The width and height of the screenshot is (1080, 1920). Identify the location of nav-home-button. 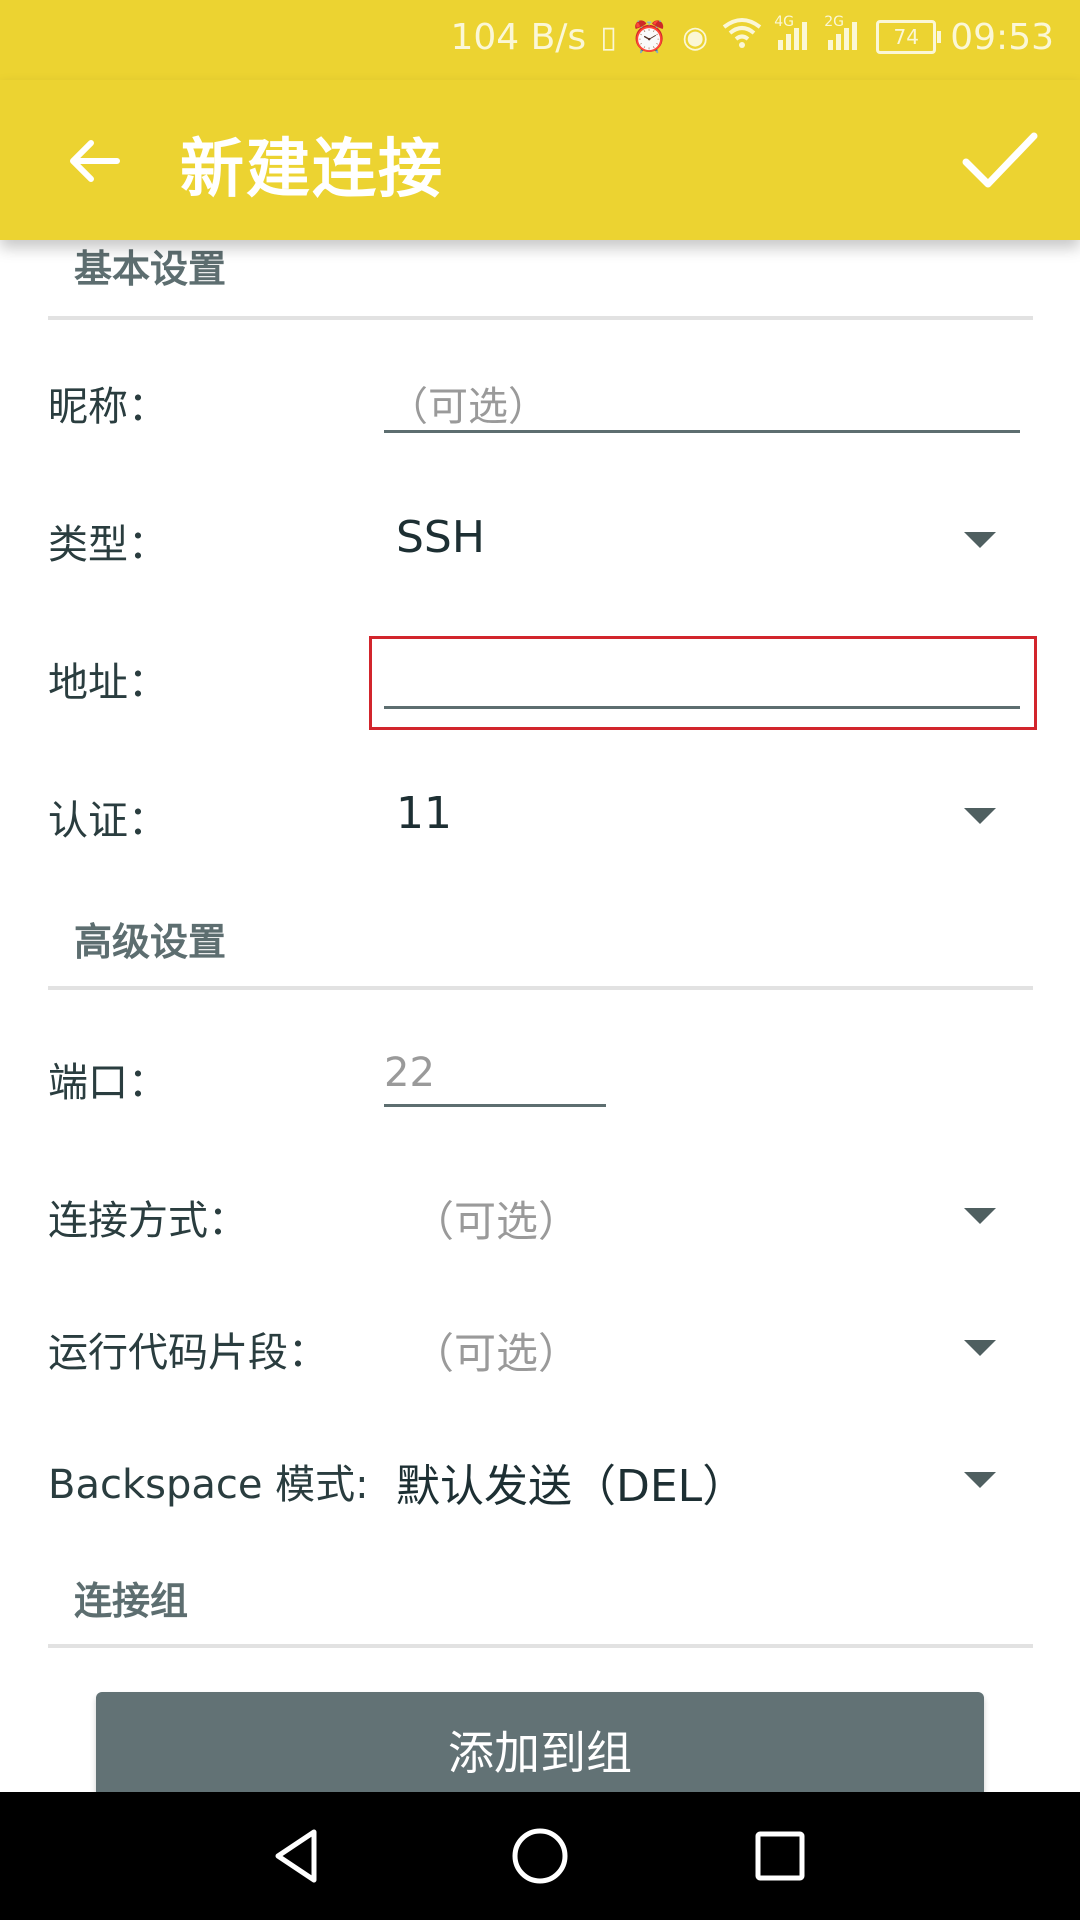
(540, 1856).